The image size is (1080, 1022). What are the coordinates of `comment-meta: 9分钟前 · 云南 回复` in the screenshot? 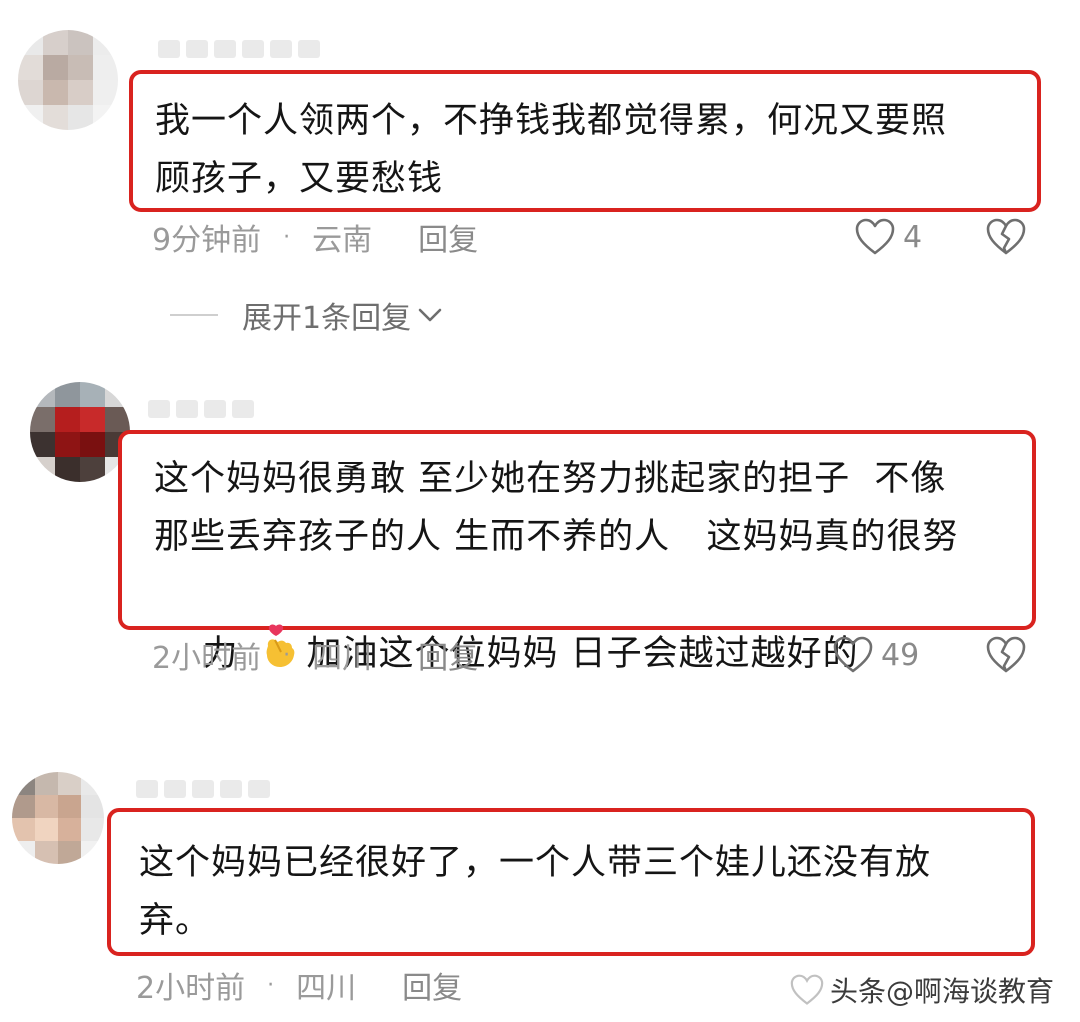 It's located at (315, 237).